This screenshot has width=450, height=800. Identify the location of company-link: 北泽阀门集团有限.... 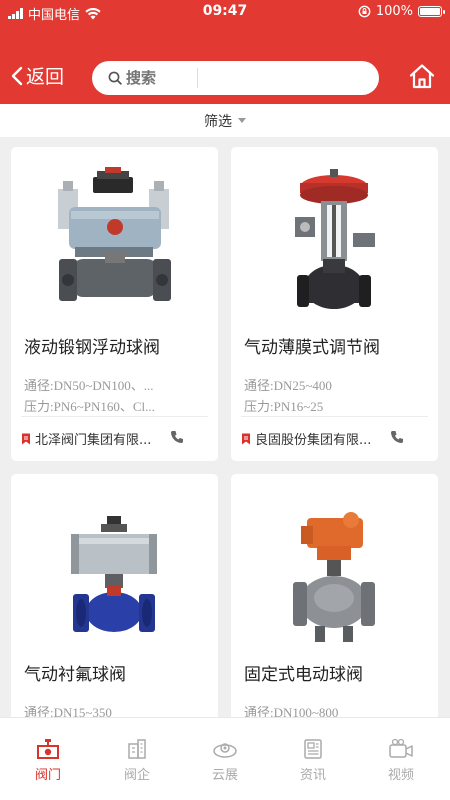
(91, 438).